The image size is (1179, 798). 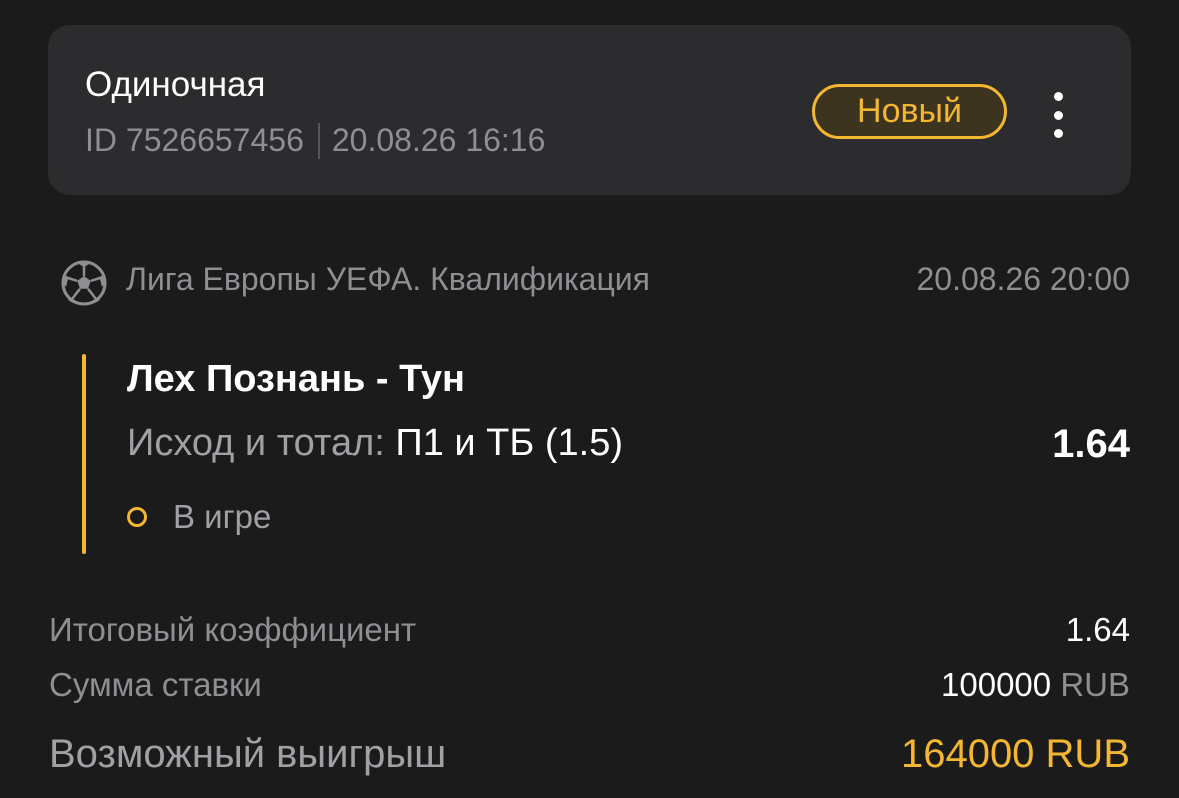 I want to click on total-odds-row: Итоговый коэффициент 1.64, so click(x=589, y=630).